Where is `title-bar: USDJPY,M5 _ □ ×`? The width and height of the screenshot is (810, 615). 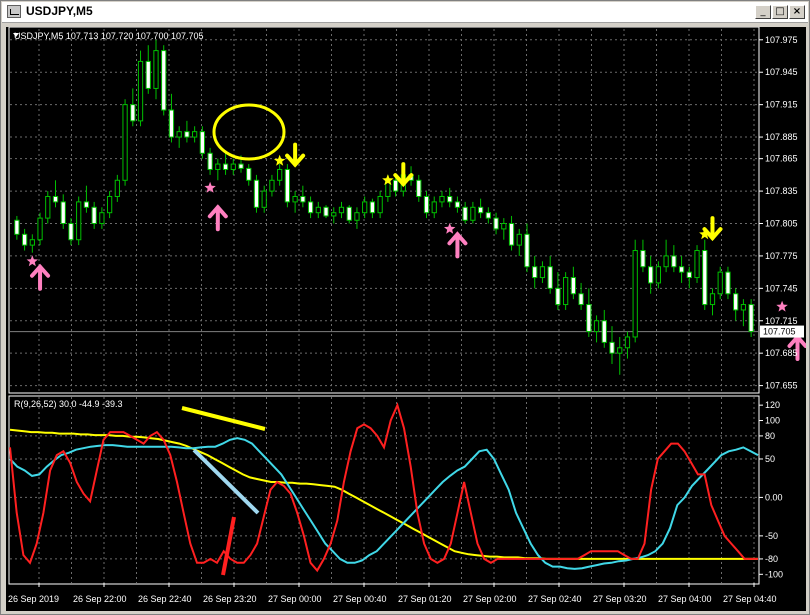
title-bar: USDJPY,M5 _ □ × is located at coordinates (405, 12).